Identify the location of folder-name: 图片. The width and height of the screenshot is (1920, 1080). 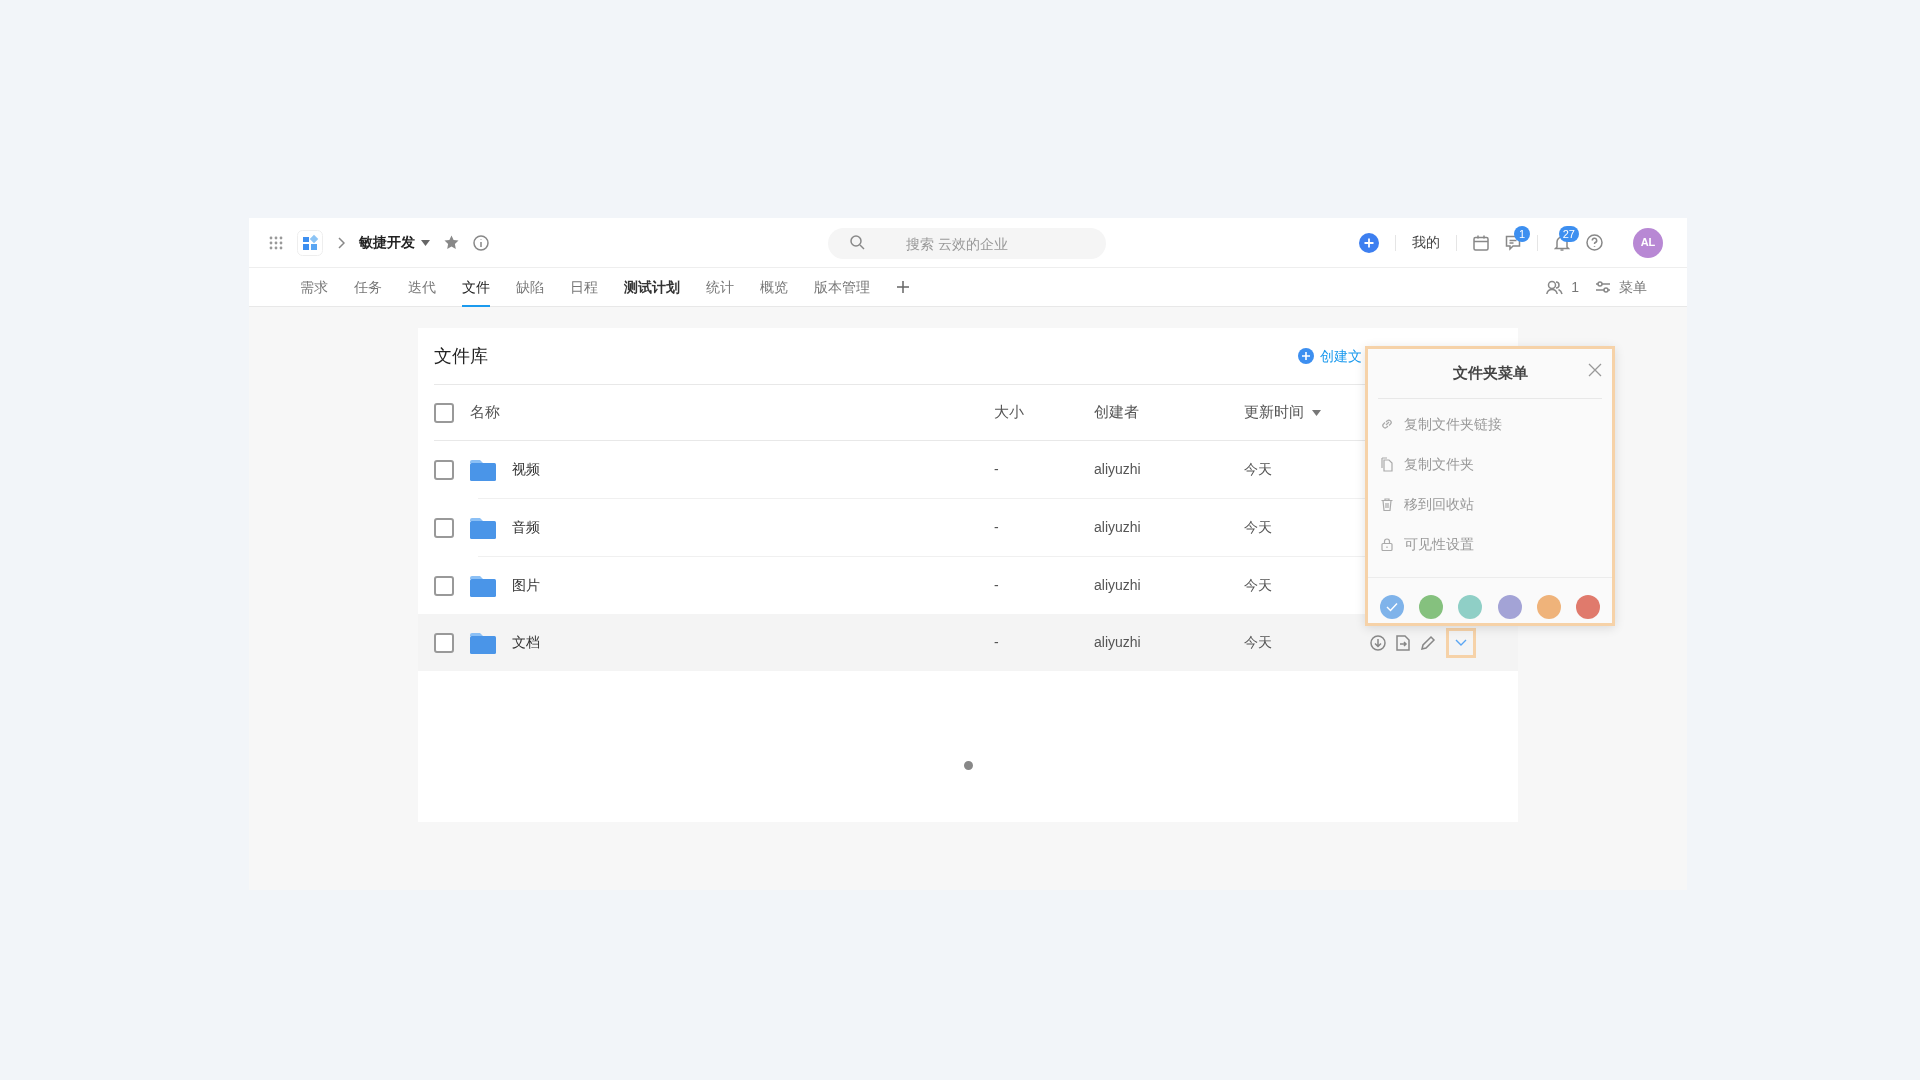
(526, 585).